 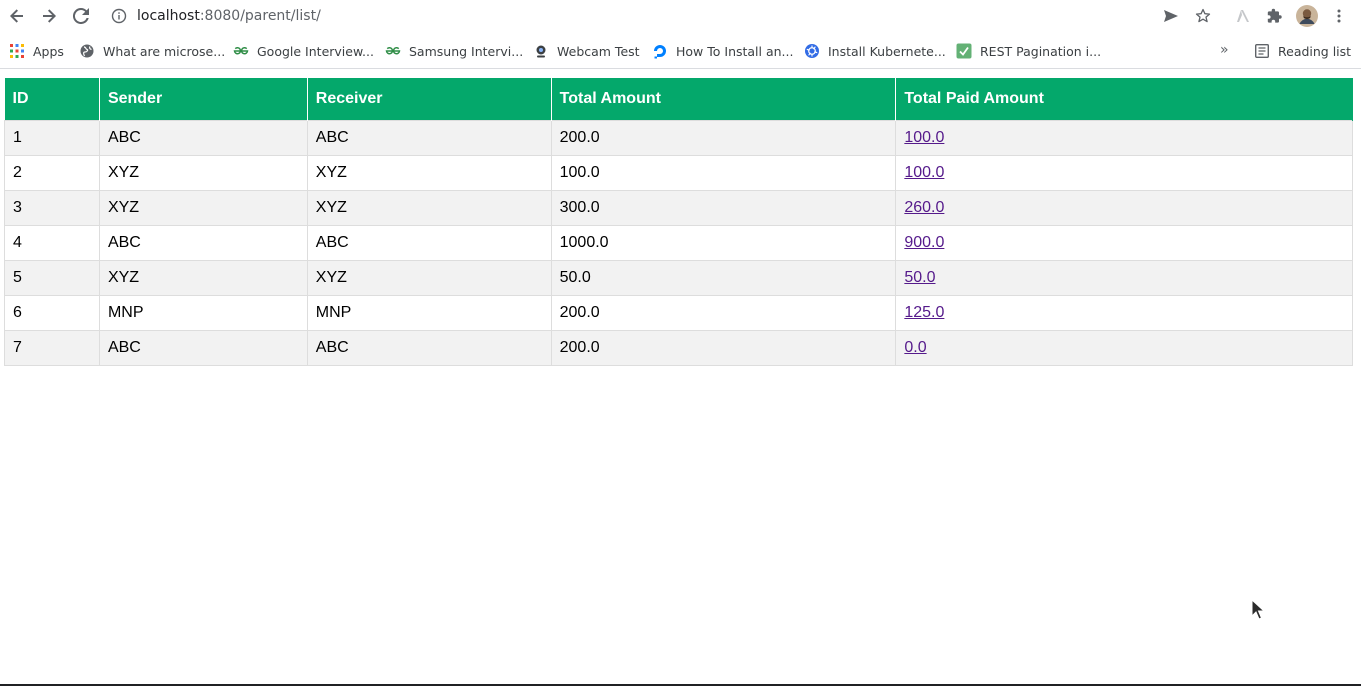 I want to click on header-id: ID, so click(x=52, y=99).